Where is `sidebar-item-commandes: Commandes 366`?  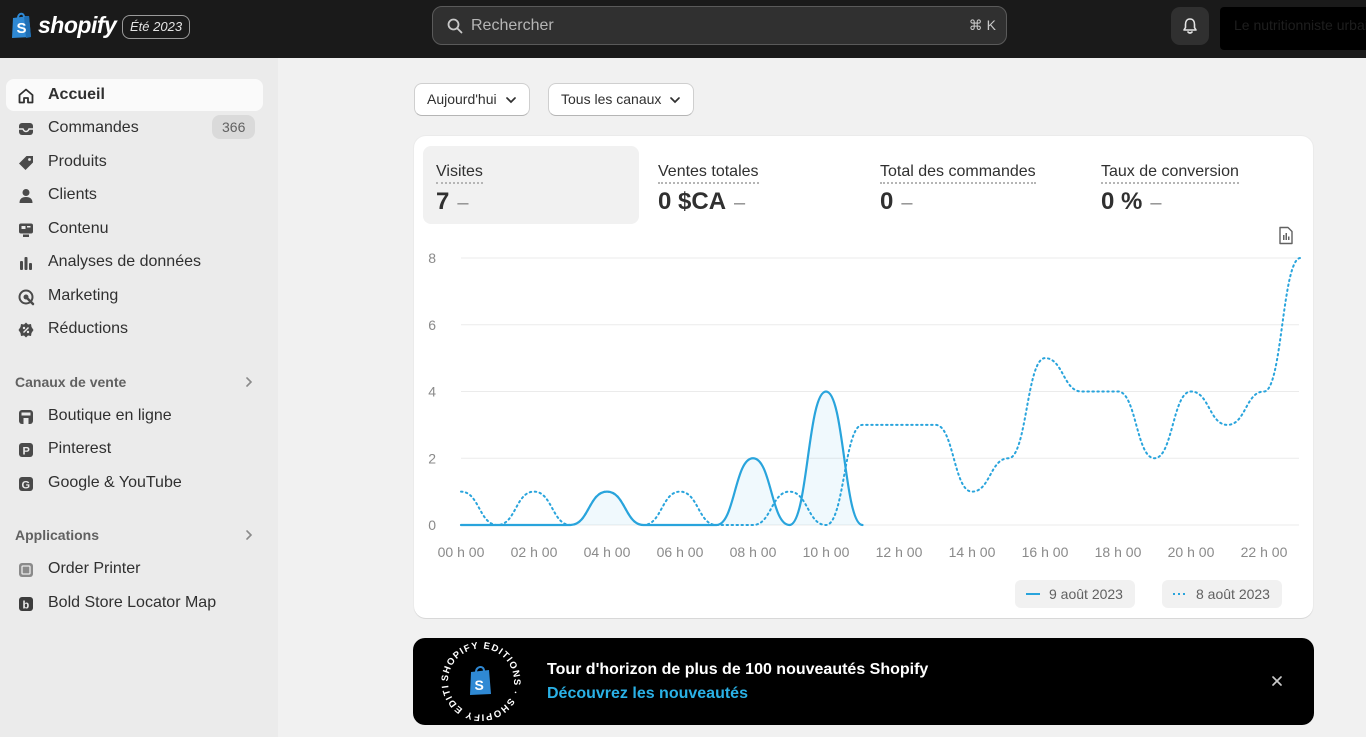
sidebar-item-commandes: Commandes 366 is located at coordinates (134, 128).